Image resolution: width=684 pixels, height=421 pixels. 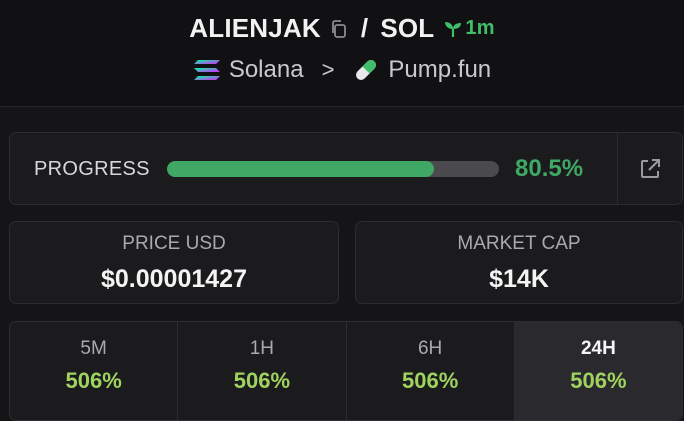 What do you see at coordinates (93, 348) in the screenshot?
I see `tab-label: 5M` at bounding box center [93, 348].